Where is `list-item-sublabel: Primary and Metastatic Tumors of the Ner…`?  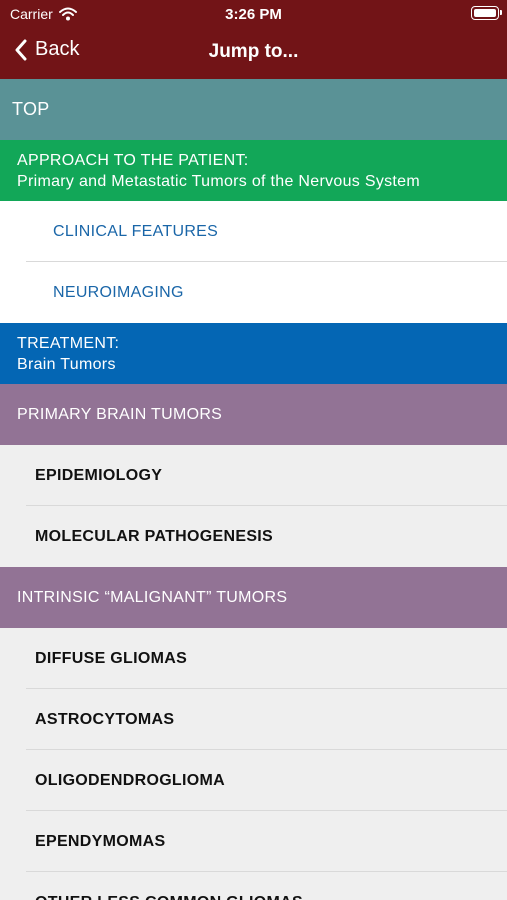
list-item-sublabel: Primary and Metastatic Tumors of the Ner… is located at coordinates (218, 181).